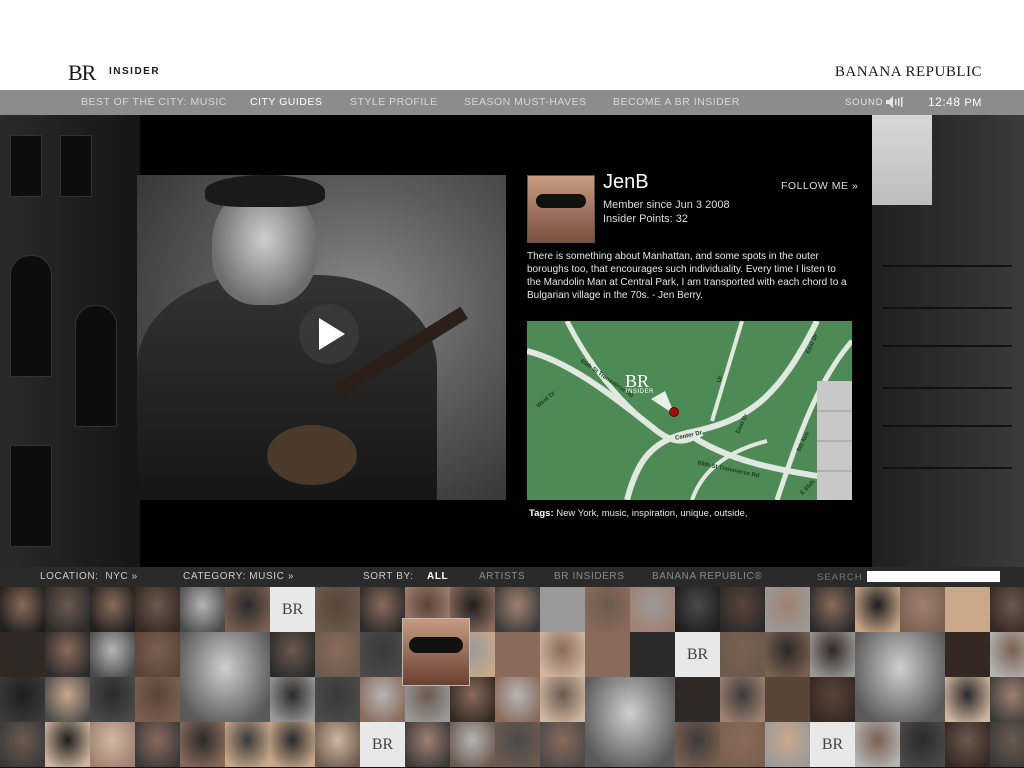  What do you see at coordinates (238, 576) in the screenshot?
I see `category-filter: CATEGORY: MUSIC »` at bounding box center [238, 576].